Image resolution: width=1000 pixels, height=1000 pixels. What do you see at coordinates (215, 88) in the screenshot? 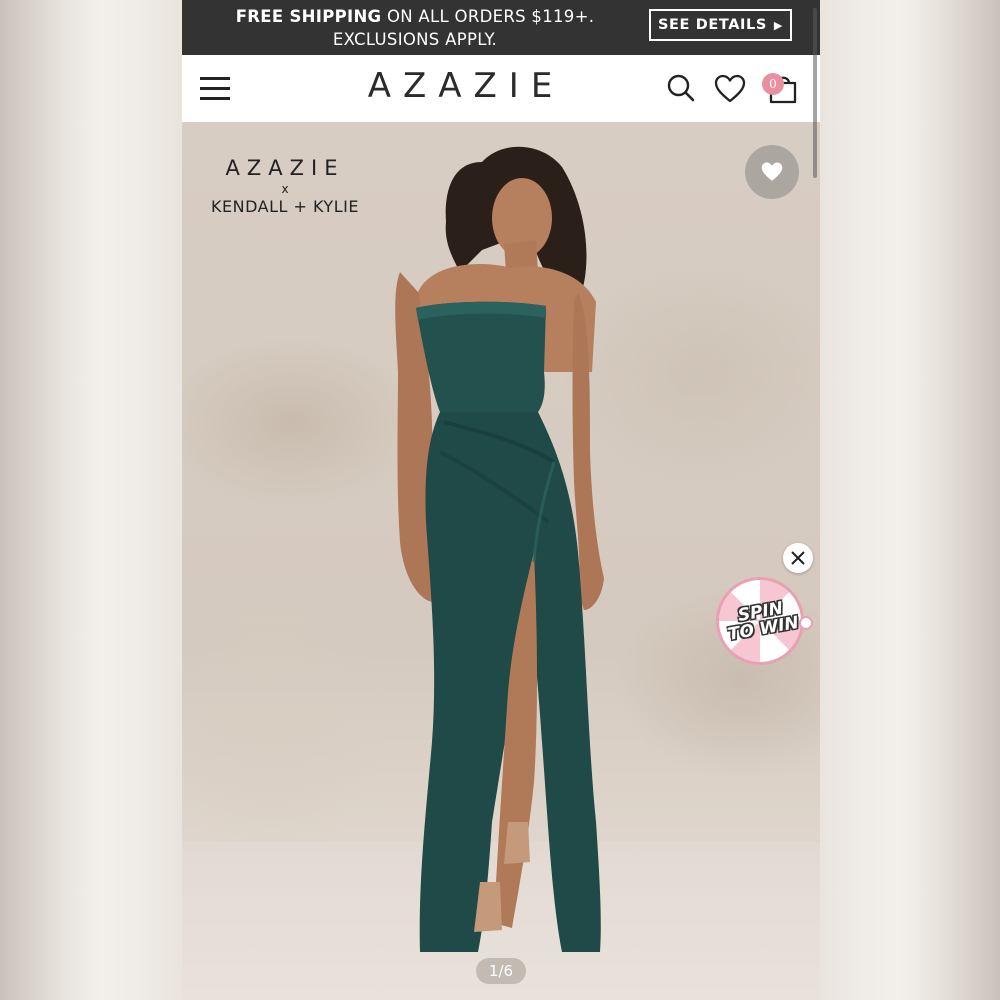
I see `menu-icon` at bounding box center [215, 88].